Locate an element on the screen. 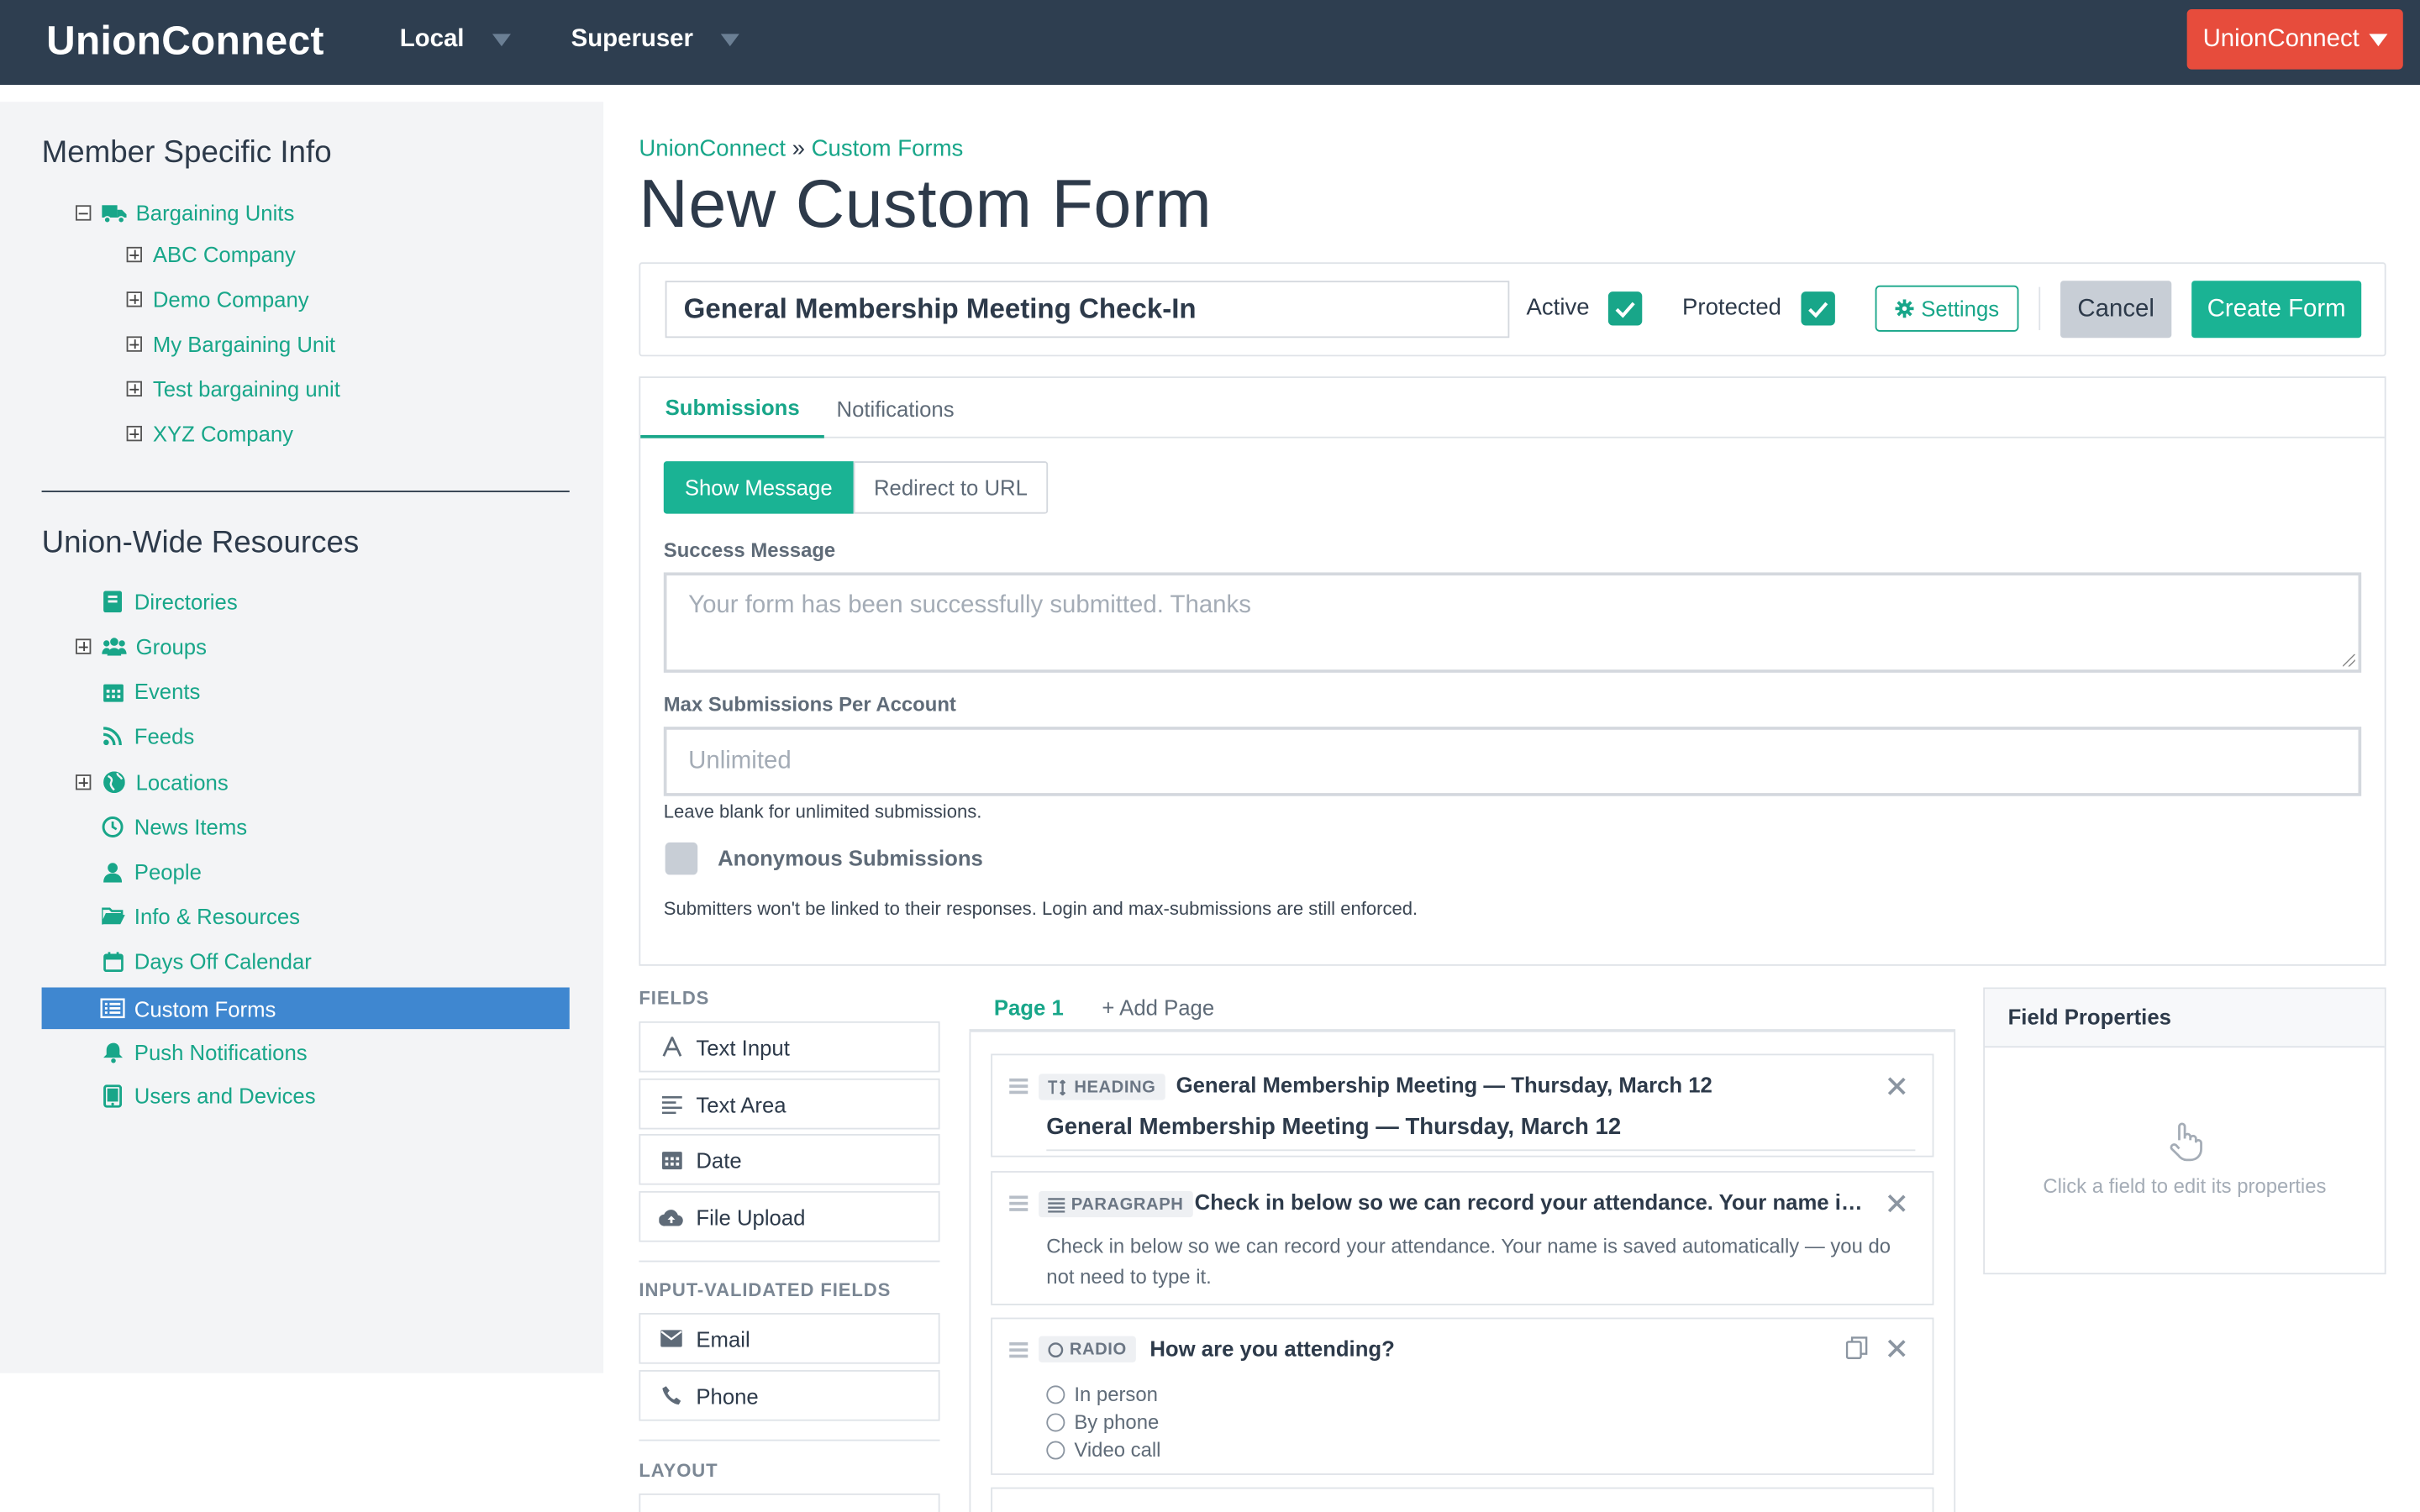  sidebar-item-label: Push Notifications is located at coordinates (221, 1052).